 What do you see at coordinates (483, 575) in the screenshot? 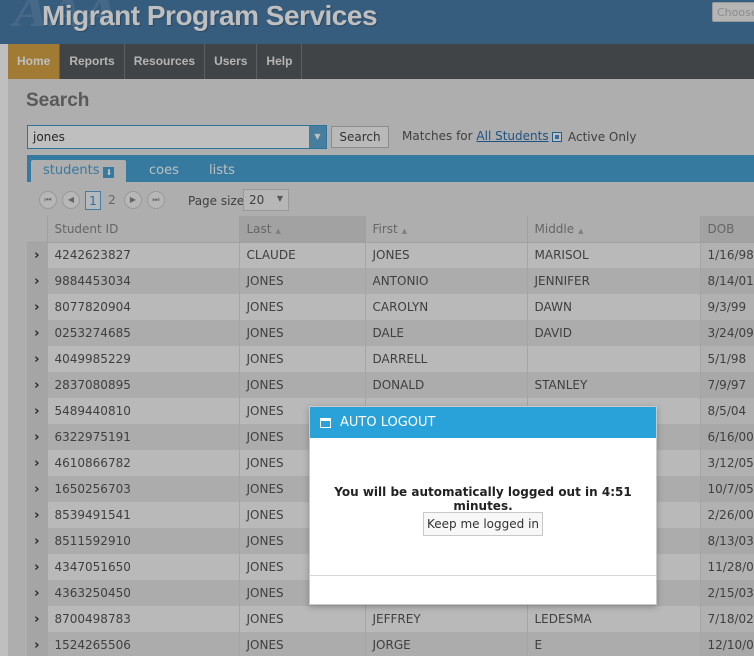
I see `dialog-footer-divider` at bounding box center [483, 575].